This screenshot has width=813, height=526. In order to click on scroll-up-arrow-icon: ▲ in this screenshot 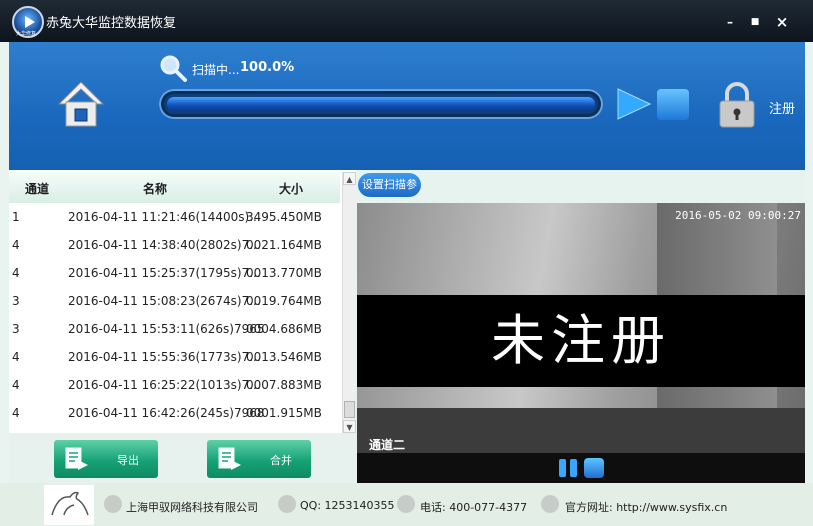, I will do `click(349, 178)`.